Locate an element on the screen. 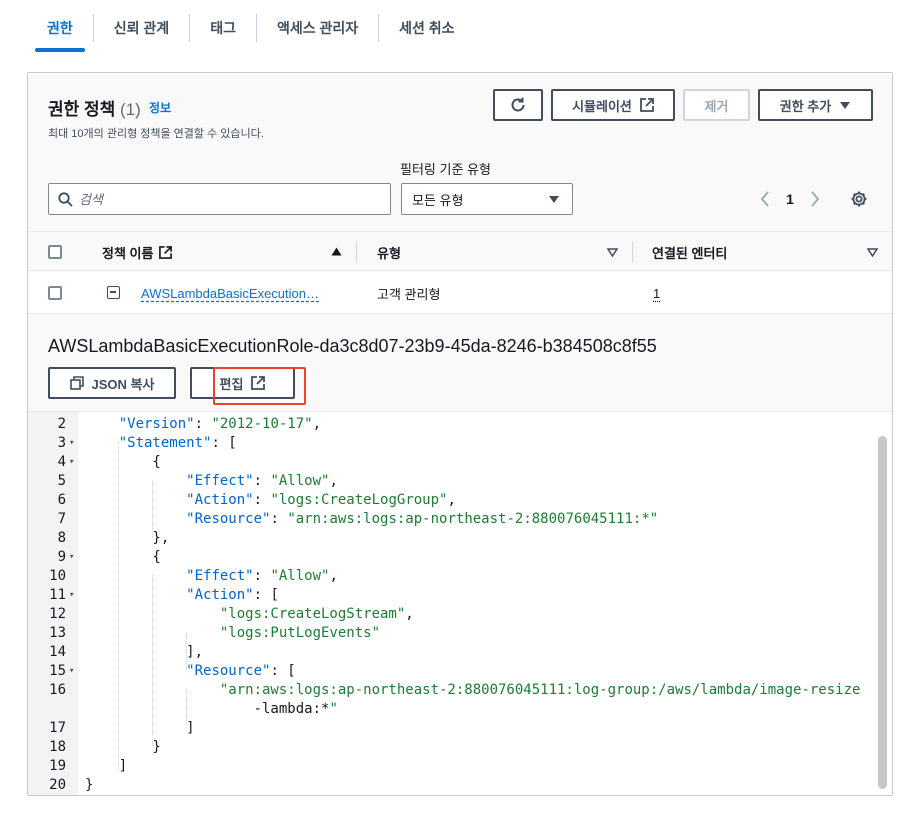 Image resolution: width=921 pixels, height=819 pixels. table-row: AWSLambdaBasicExecution… 고객 관리형 1 is located at coordinates (460, 293).